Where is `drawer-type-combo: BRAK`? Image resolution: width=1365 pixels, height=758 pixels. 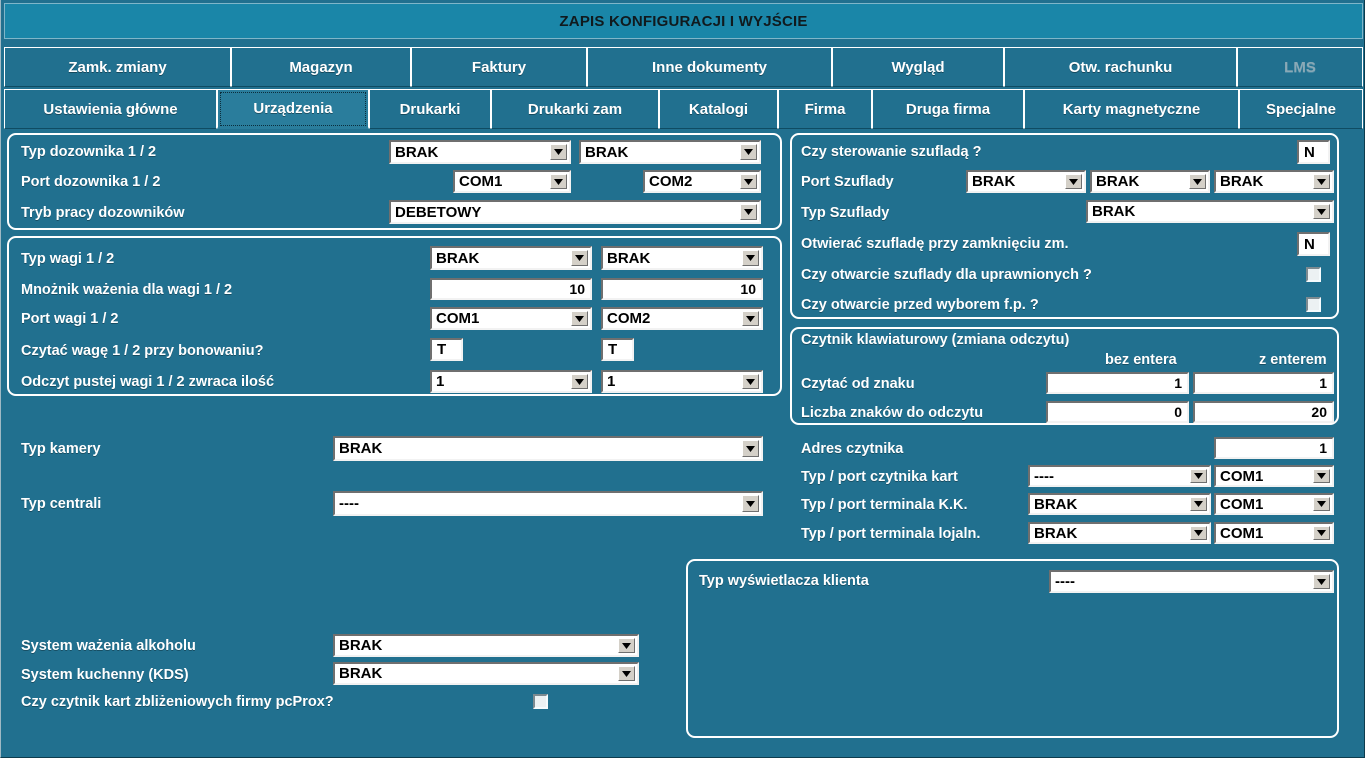 drawer-type-combo: BRAK is located at coordinates (1210, 211).